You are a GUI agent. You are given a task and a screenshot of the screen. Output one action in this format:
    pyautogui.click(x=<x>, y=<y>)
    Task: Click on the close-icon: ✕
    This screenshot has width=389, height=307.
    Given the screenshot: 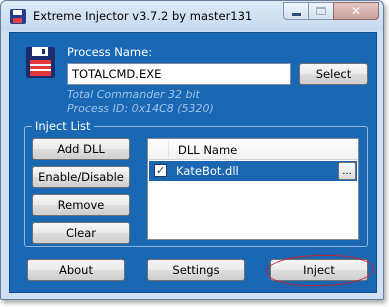 What is the action you would take?
    pyautogui.click(x=356, y=11)
    